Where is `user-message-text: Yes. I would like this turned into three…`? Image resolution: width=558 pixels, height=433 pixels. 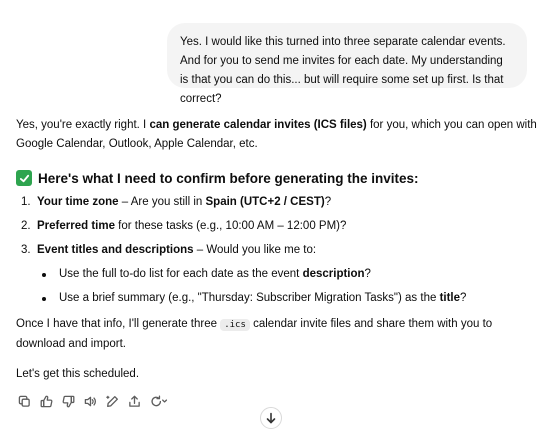
user-message-text: Yes. I would like this turned into three… is located at coordinates (343, 70).